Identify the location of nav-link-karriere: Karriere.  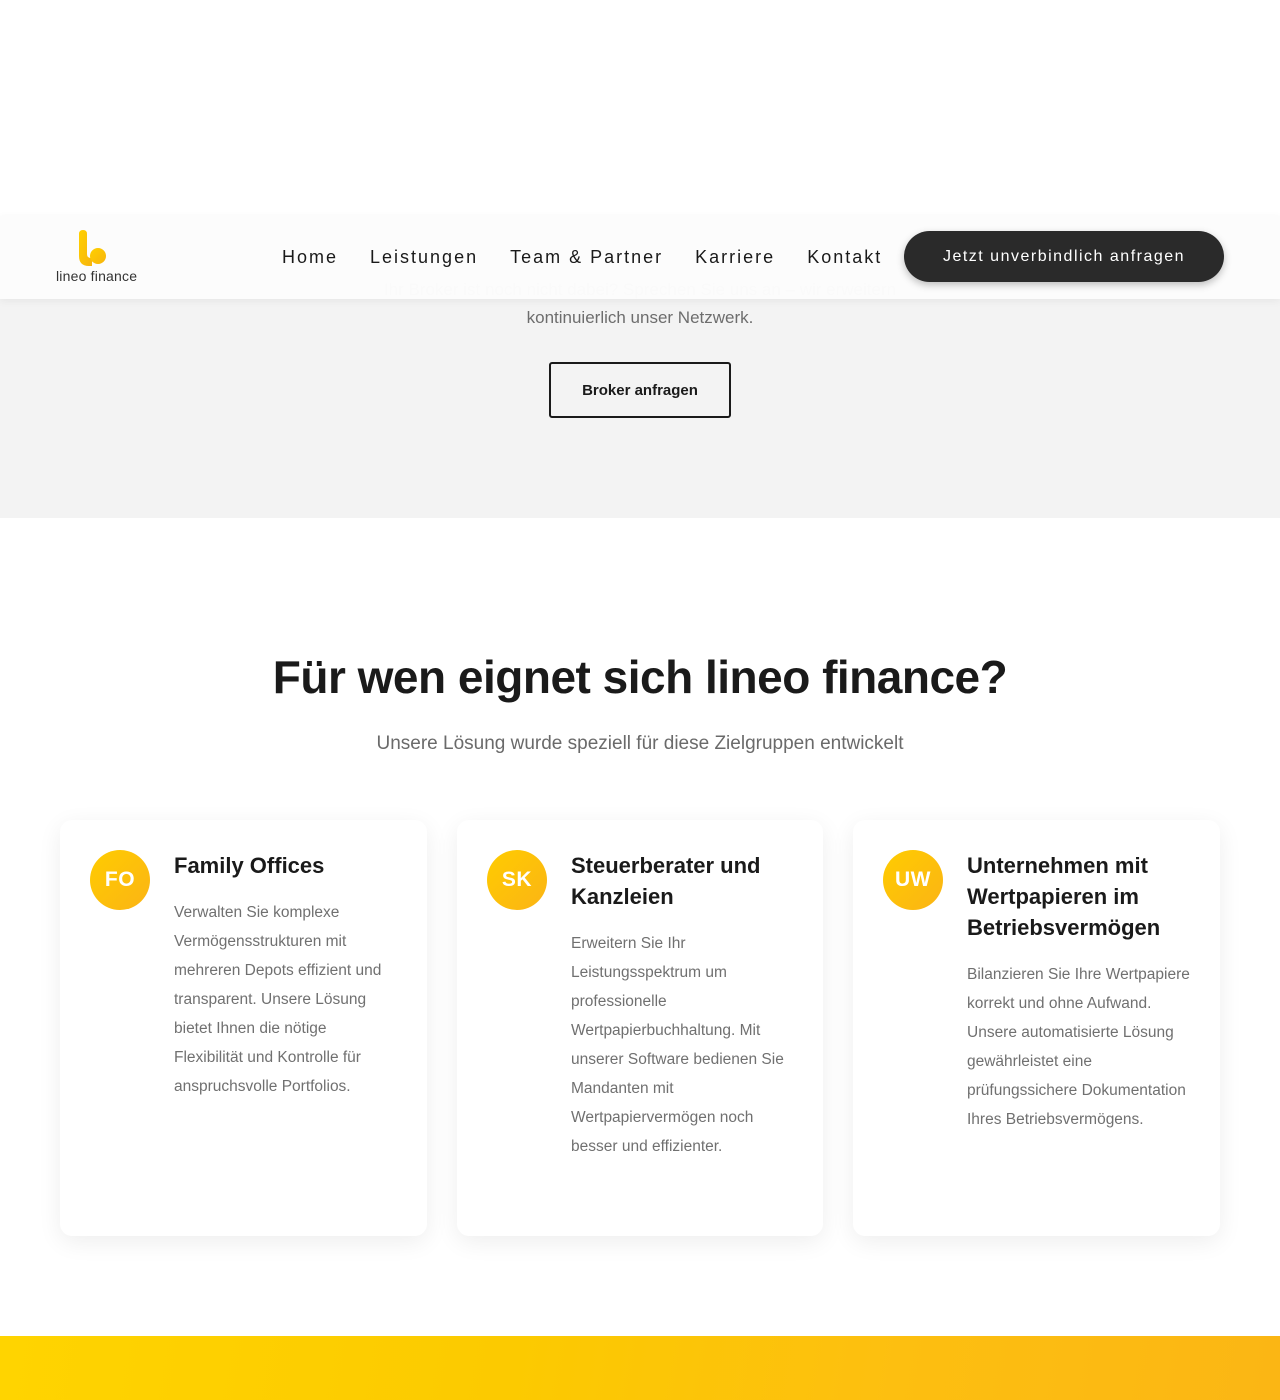
(735, 257).